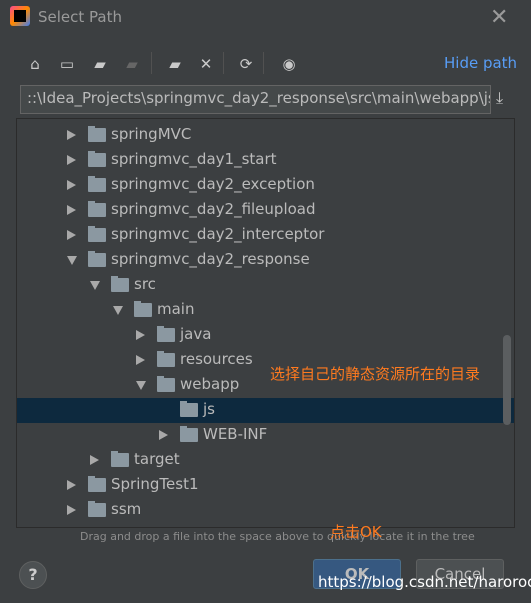 The image size is (531, 603). I want to click on tree-row: js, so click(265, 410).